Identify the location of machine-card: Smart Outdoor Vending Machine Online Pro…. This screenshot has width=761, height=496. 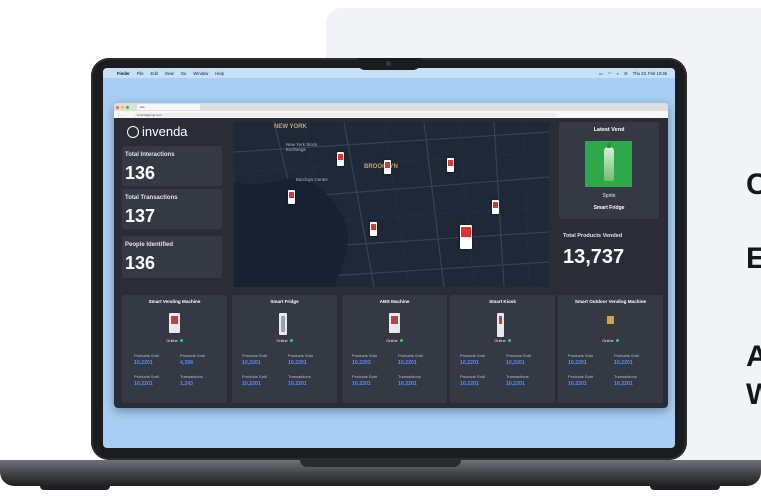
(610, 349).